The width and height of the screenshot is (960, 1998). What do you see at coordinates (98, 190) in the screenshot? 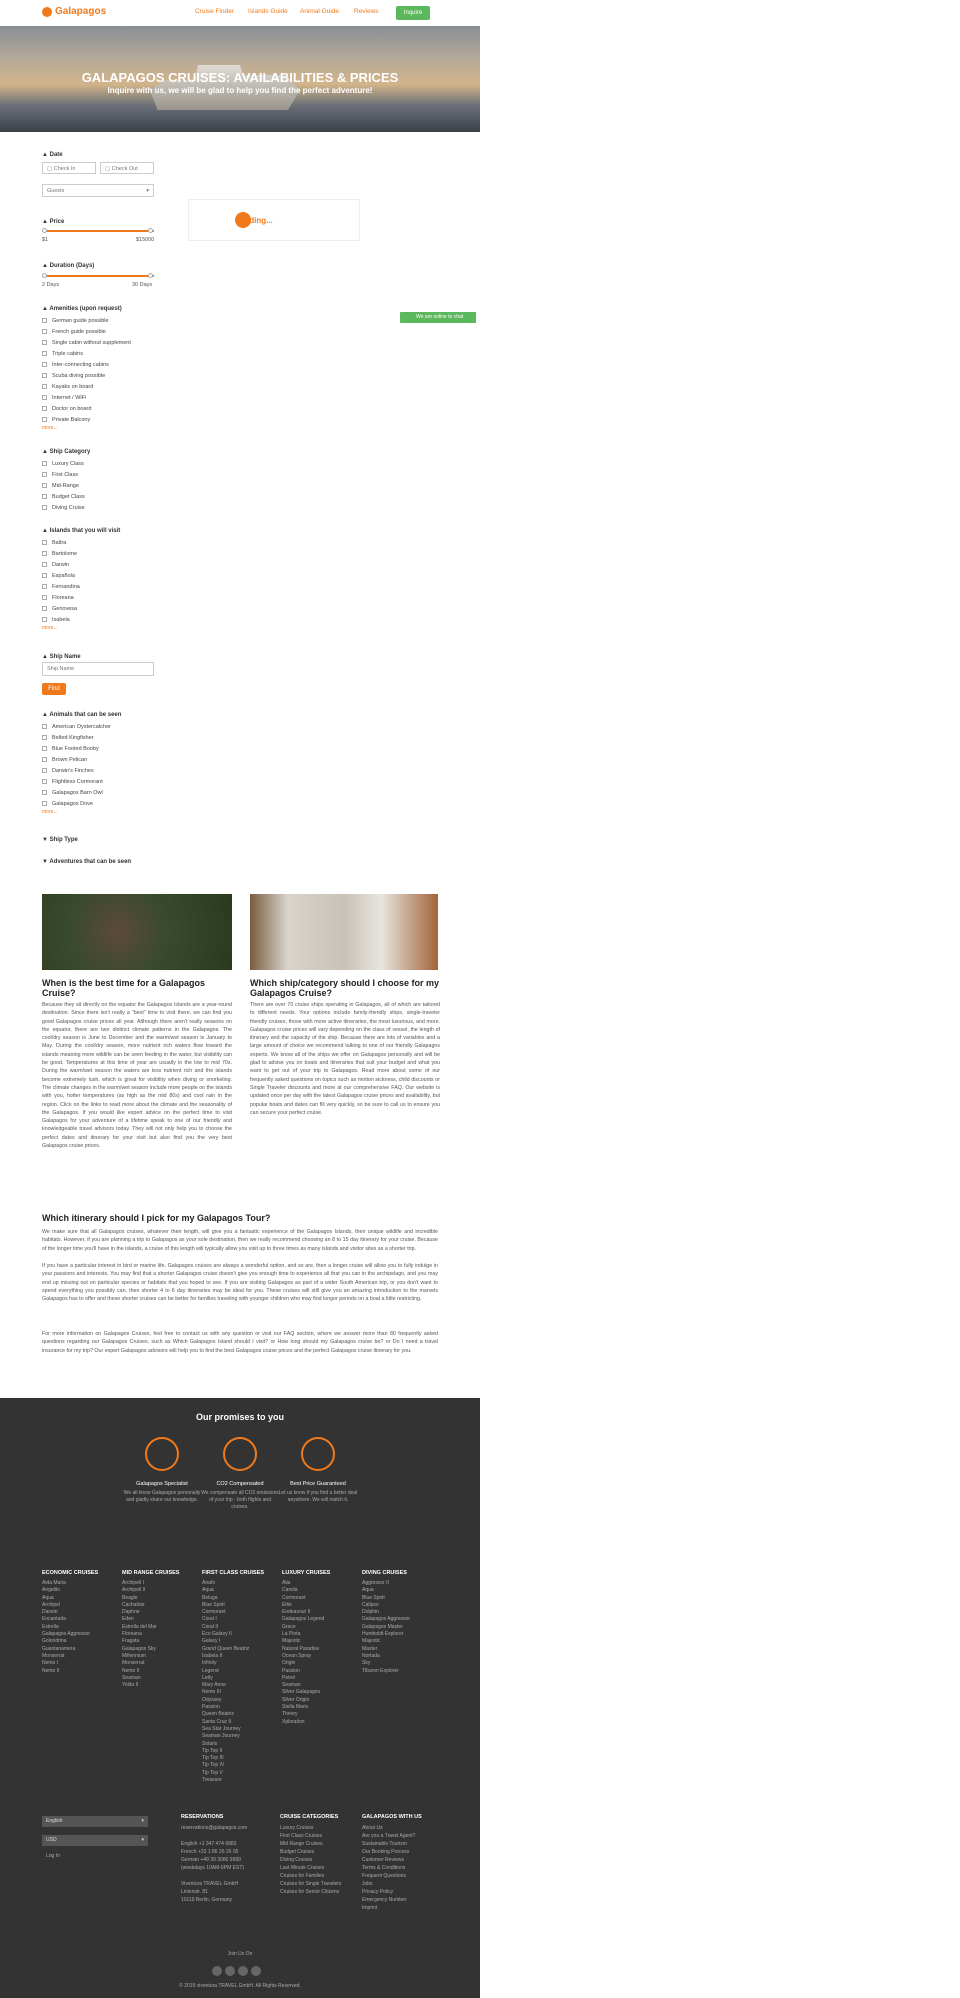
I see `guests-select: Guests ▾` at bounding box center [98, 190].